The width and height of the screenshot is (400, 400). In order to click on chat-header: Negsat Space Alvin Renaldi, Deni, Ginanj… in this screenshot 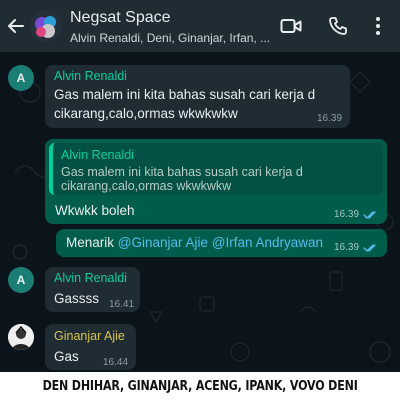, I will do `click(200, 26)`.